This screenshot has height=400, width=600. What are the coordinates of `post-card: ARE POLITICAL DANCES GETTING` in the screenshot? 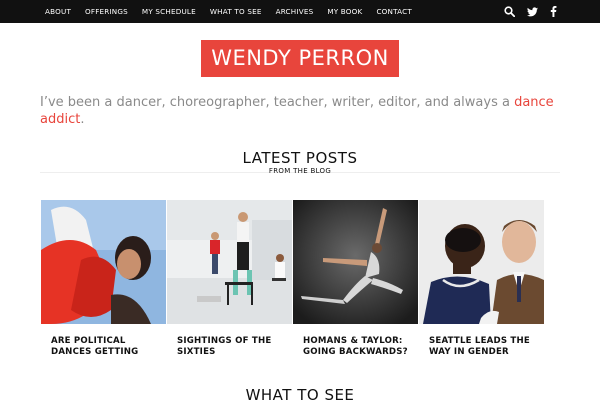 It's located at (103, 285).